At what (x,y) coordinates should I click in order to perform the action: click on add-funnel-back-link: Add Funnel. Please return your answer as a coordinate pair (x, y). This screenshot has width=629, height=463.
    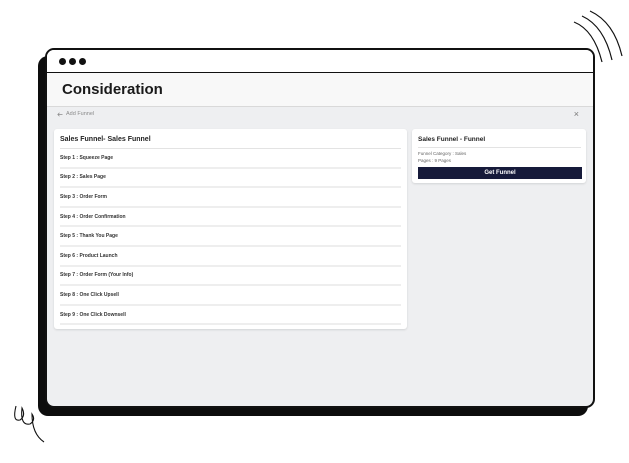
    Looking at the image, I should click on (75, 114).